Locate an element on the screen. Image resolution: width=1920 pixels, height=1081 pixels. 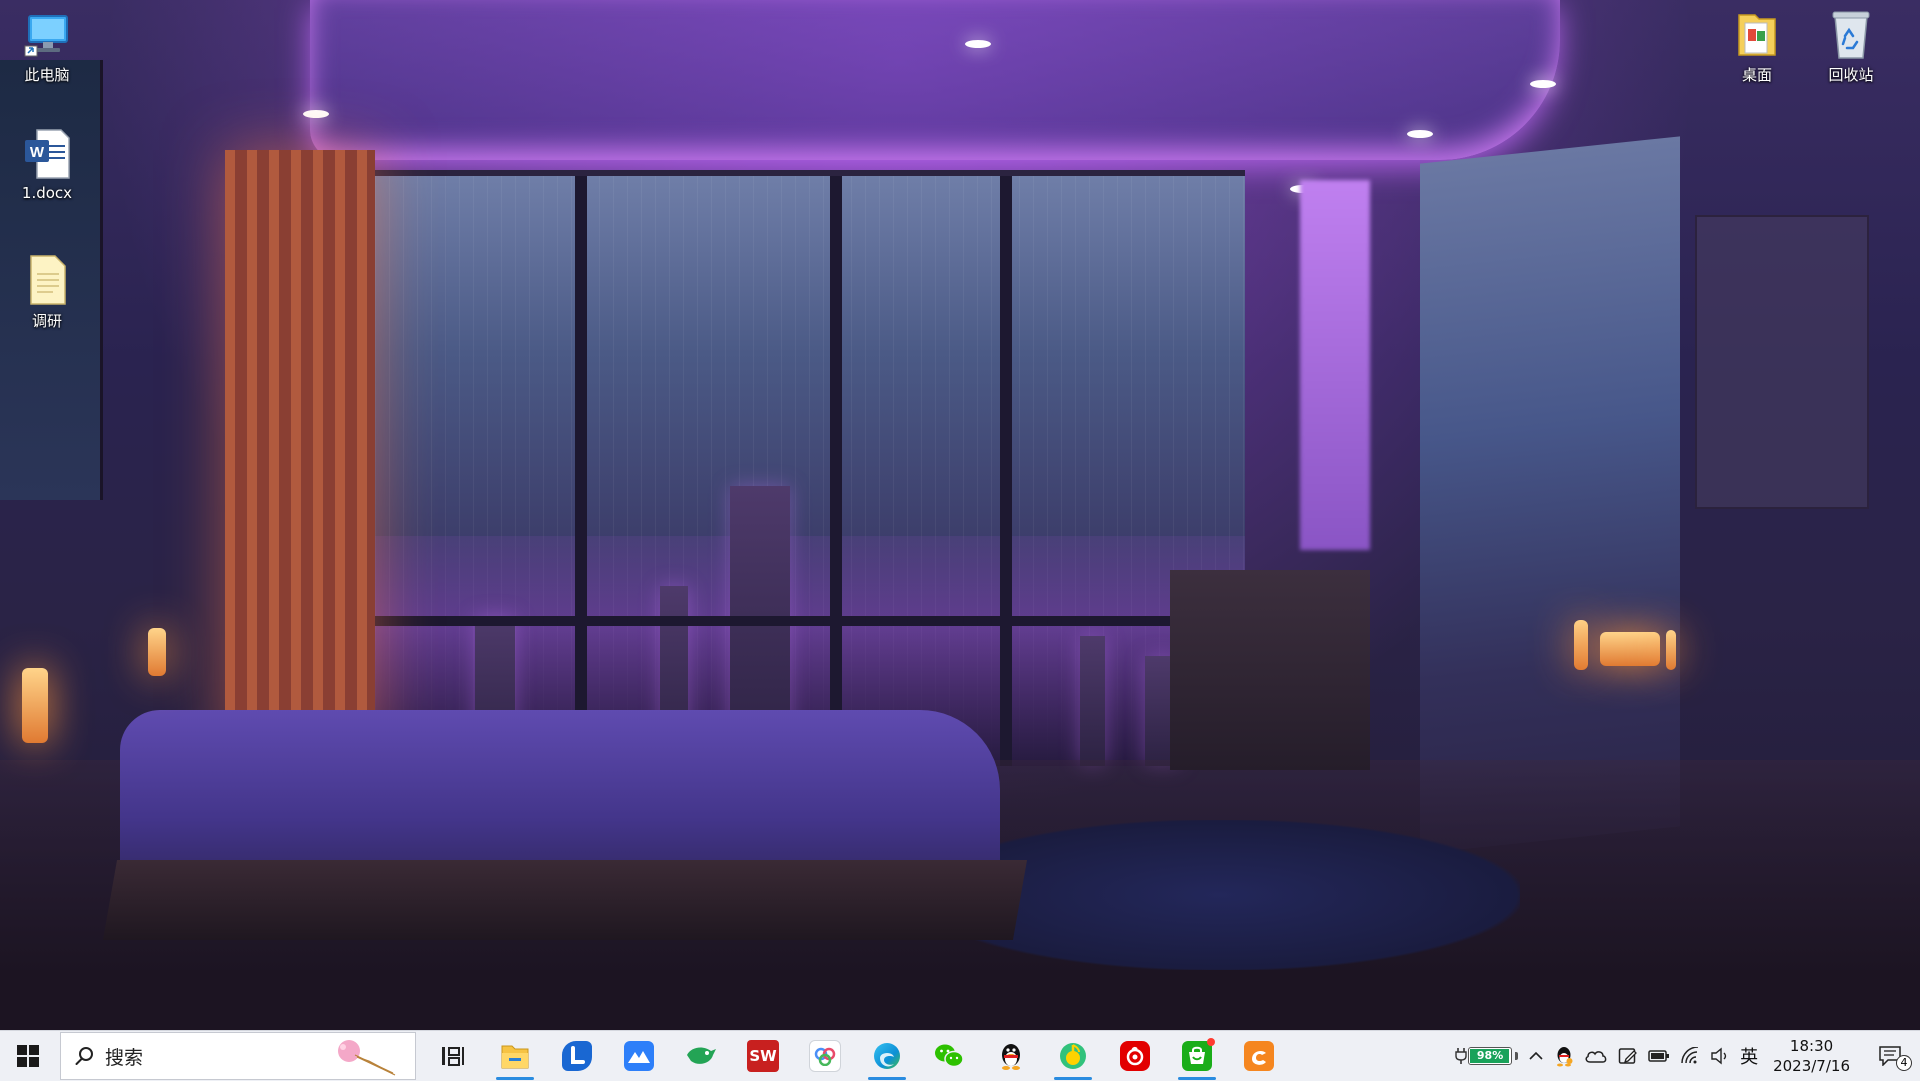
task-view-icon is located at coordinates (453, 1056).